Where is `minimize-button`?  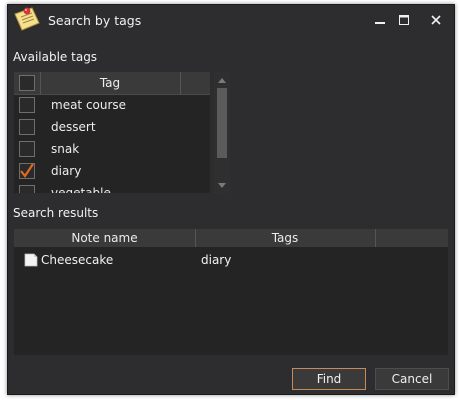
minimize-button is located at coordinates (380, 20).